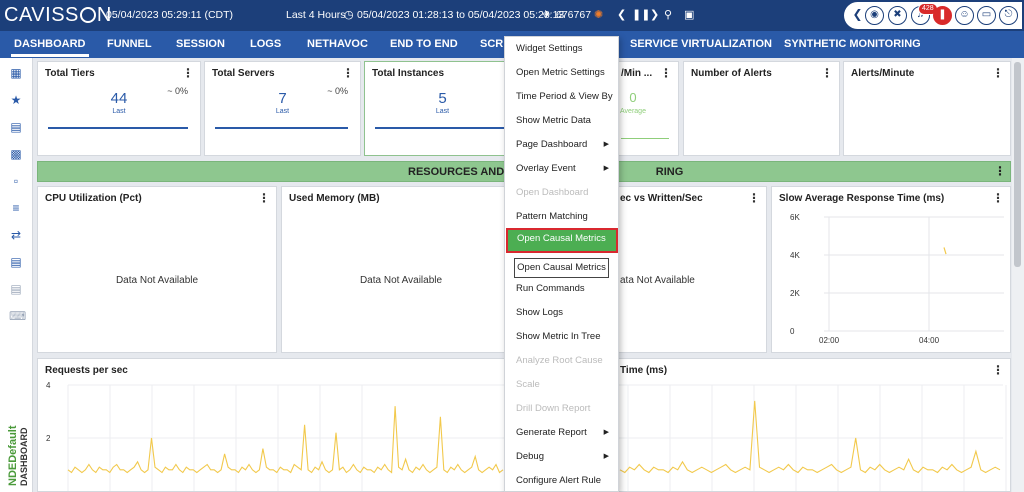 This screenshot has height=492, width=1024. I want to click on previous-icon: ❮, so click(621, 14).